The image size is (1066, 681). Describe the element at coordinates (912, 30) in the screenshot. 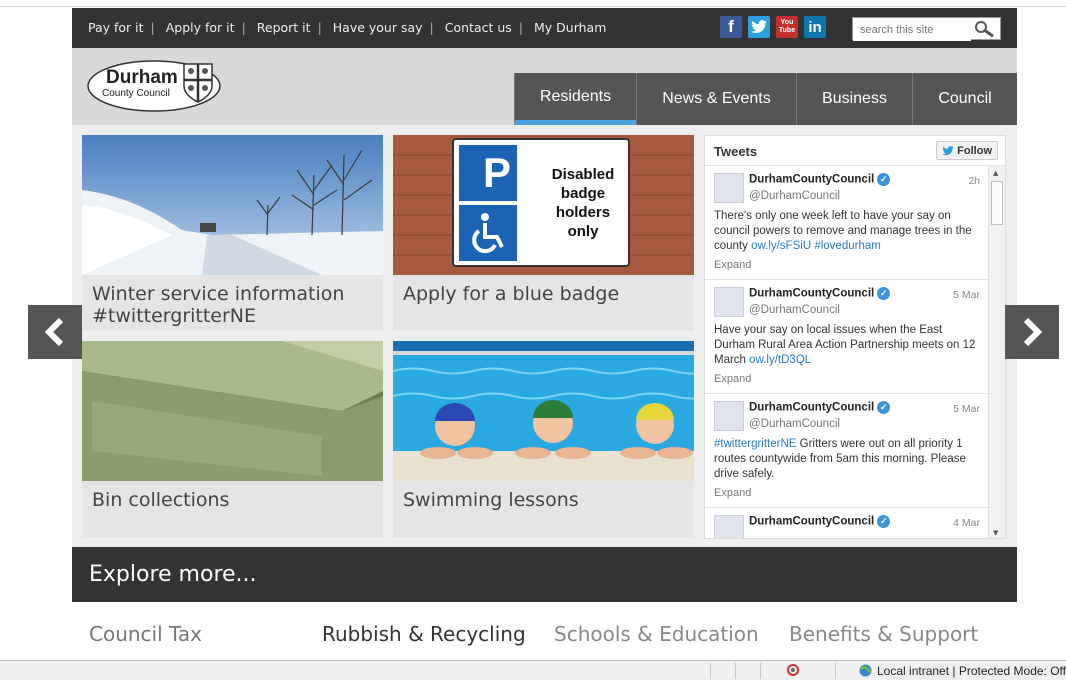

I see `search-input` at that location.